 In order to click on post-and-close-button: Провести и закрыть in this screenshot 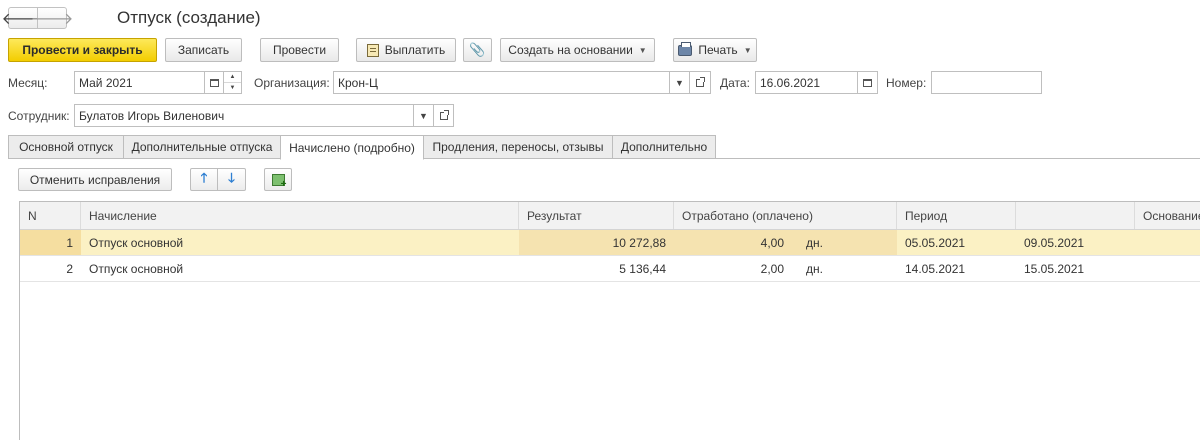, I will do `click(82, 50)`.